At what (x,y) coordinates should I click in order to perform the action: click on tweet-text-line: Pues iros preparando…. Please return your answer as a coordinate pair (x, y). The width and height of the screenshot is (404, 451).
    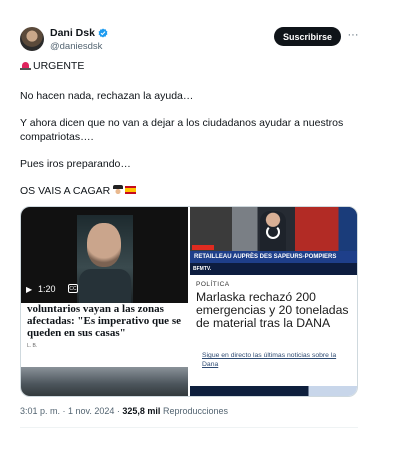
    Looking at the image, I should click on (75, 164).